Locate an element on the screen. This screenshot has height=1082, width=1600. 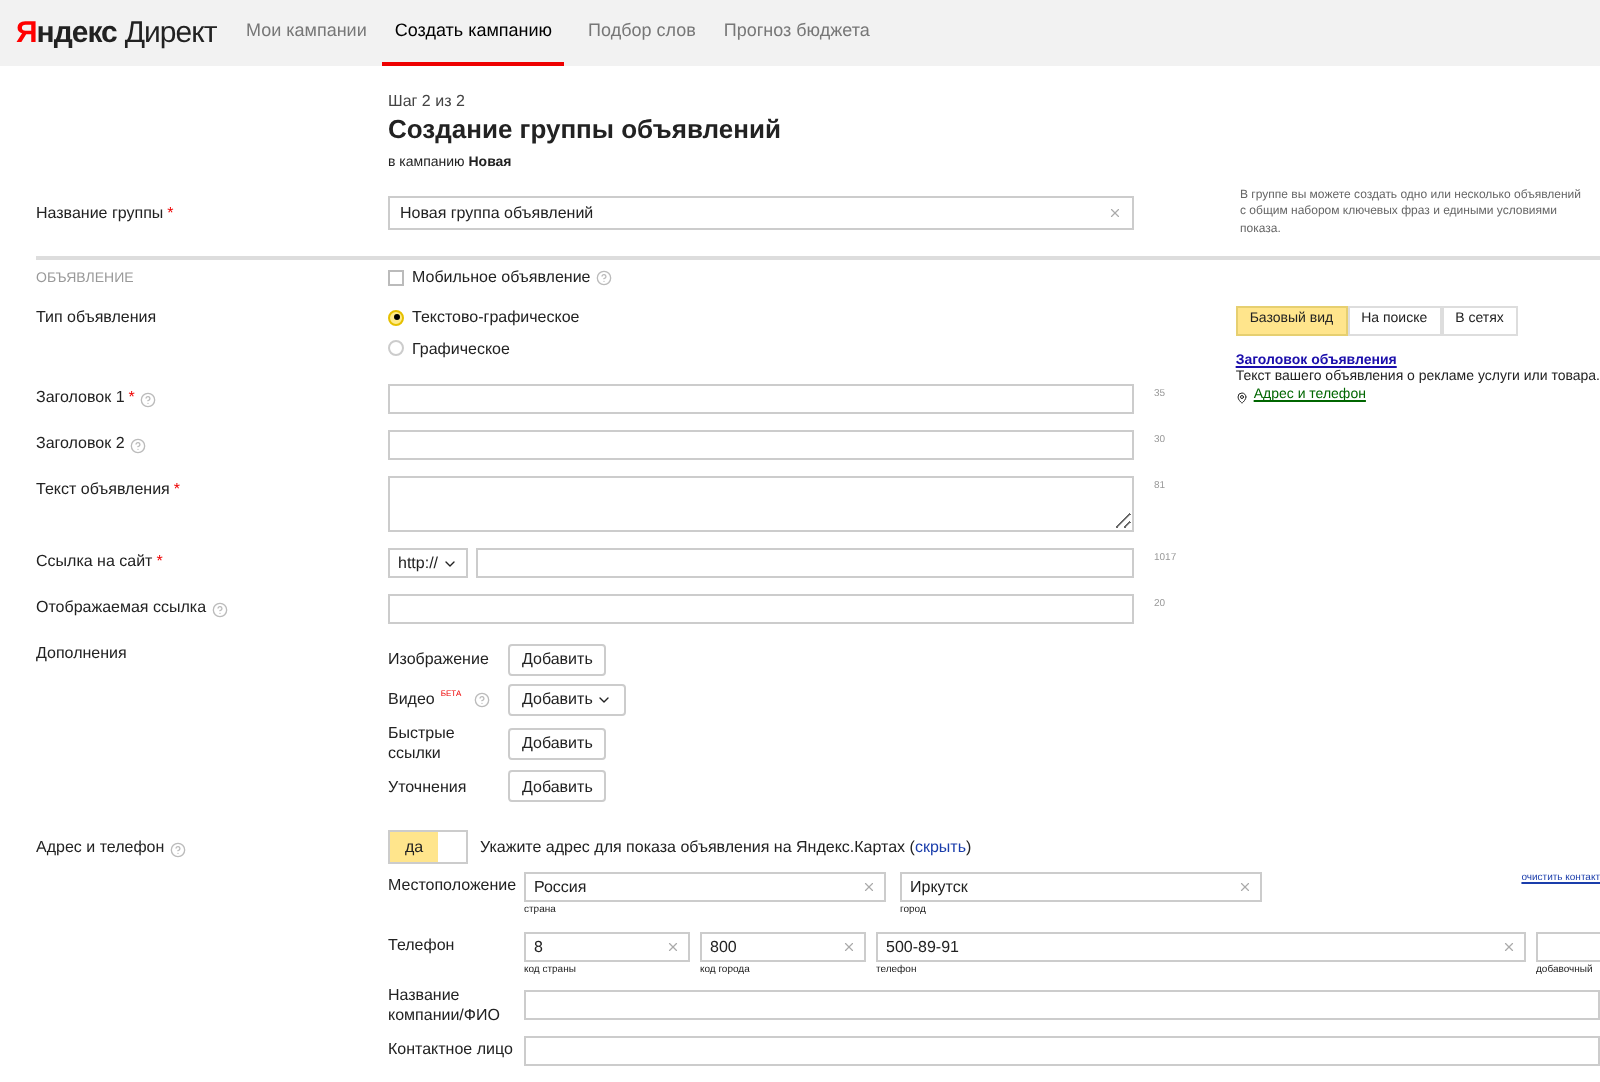
page-title: Создание группы объявлений is located at coordinates (585, 129).